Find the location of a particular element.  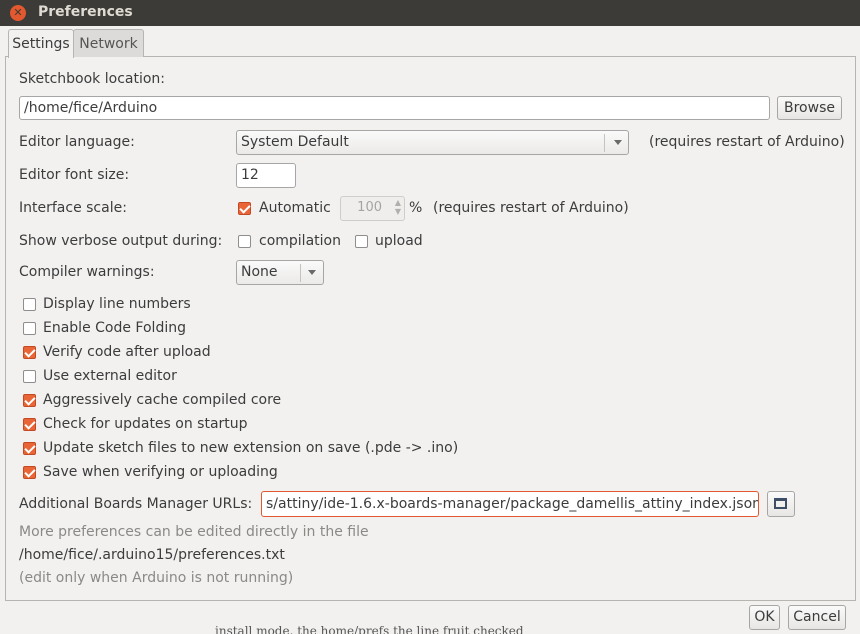

preferences-file-path: /home/fice/.arduino15/preferences.txt is located at coordinates (152, 555).